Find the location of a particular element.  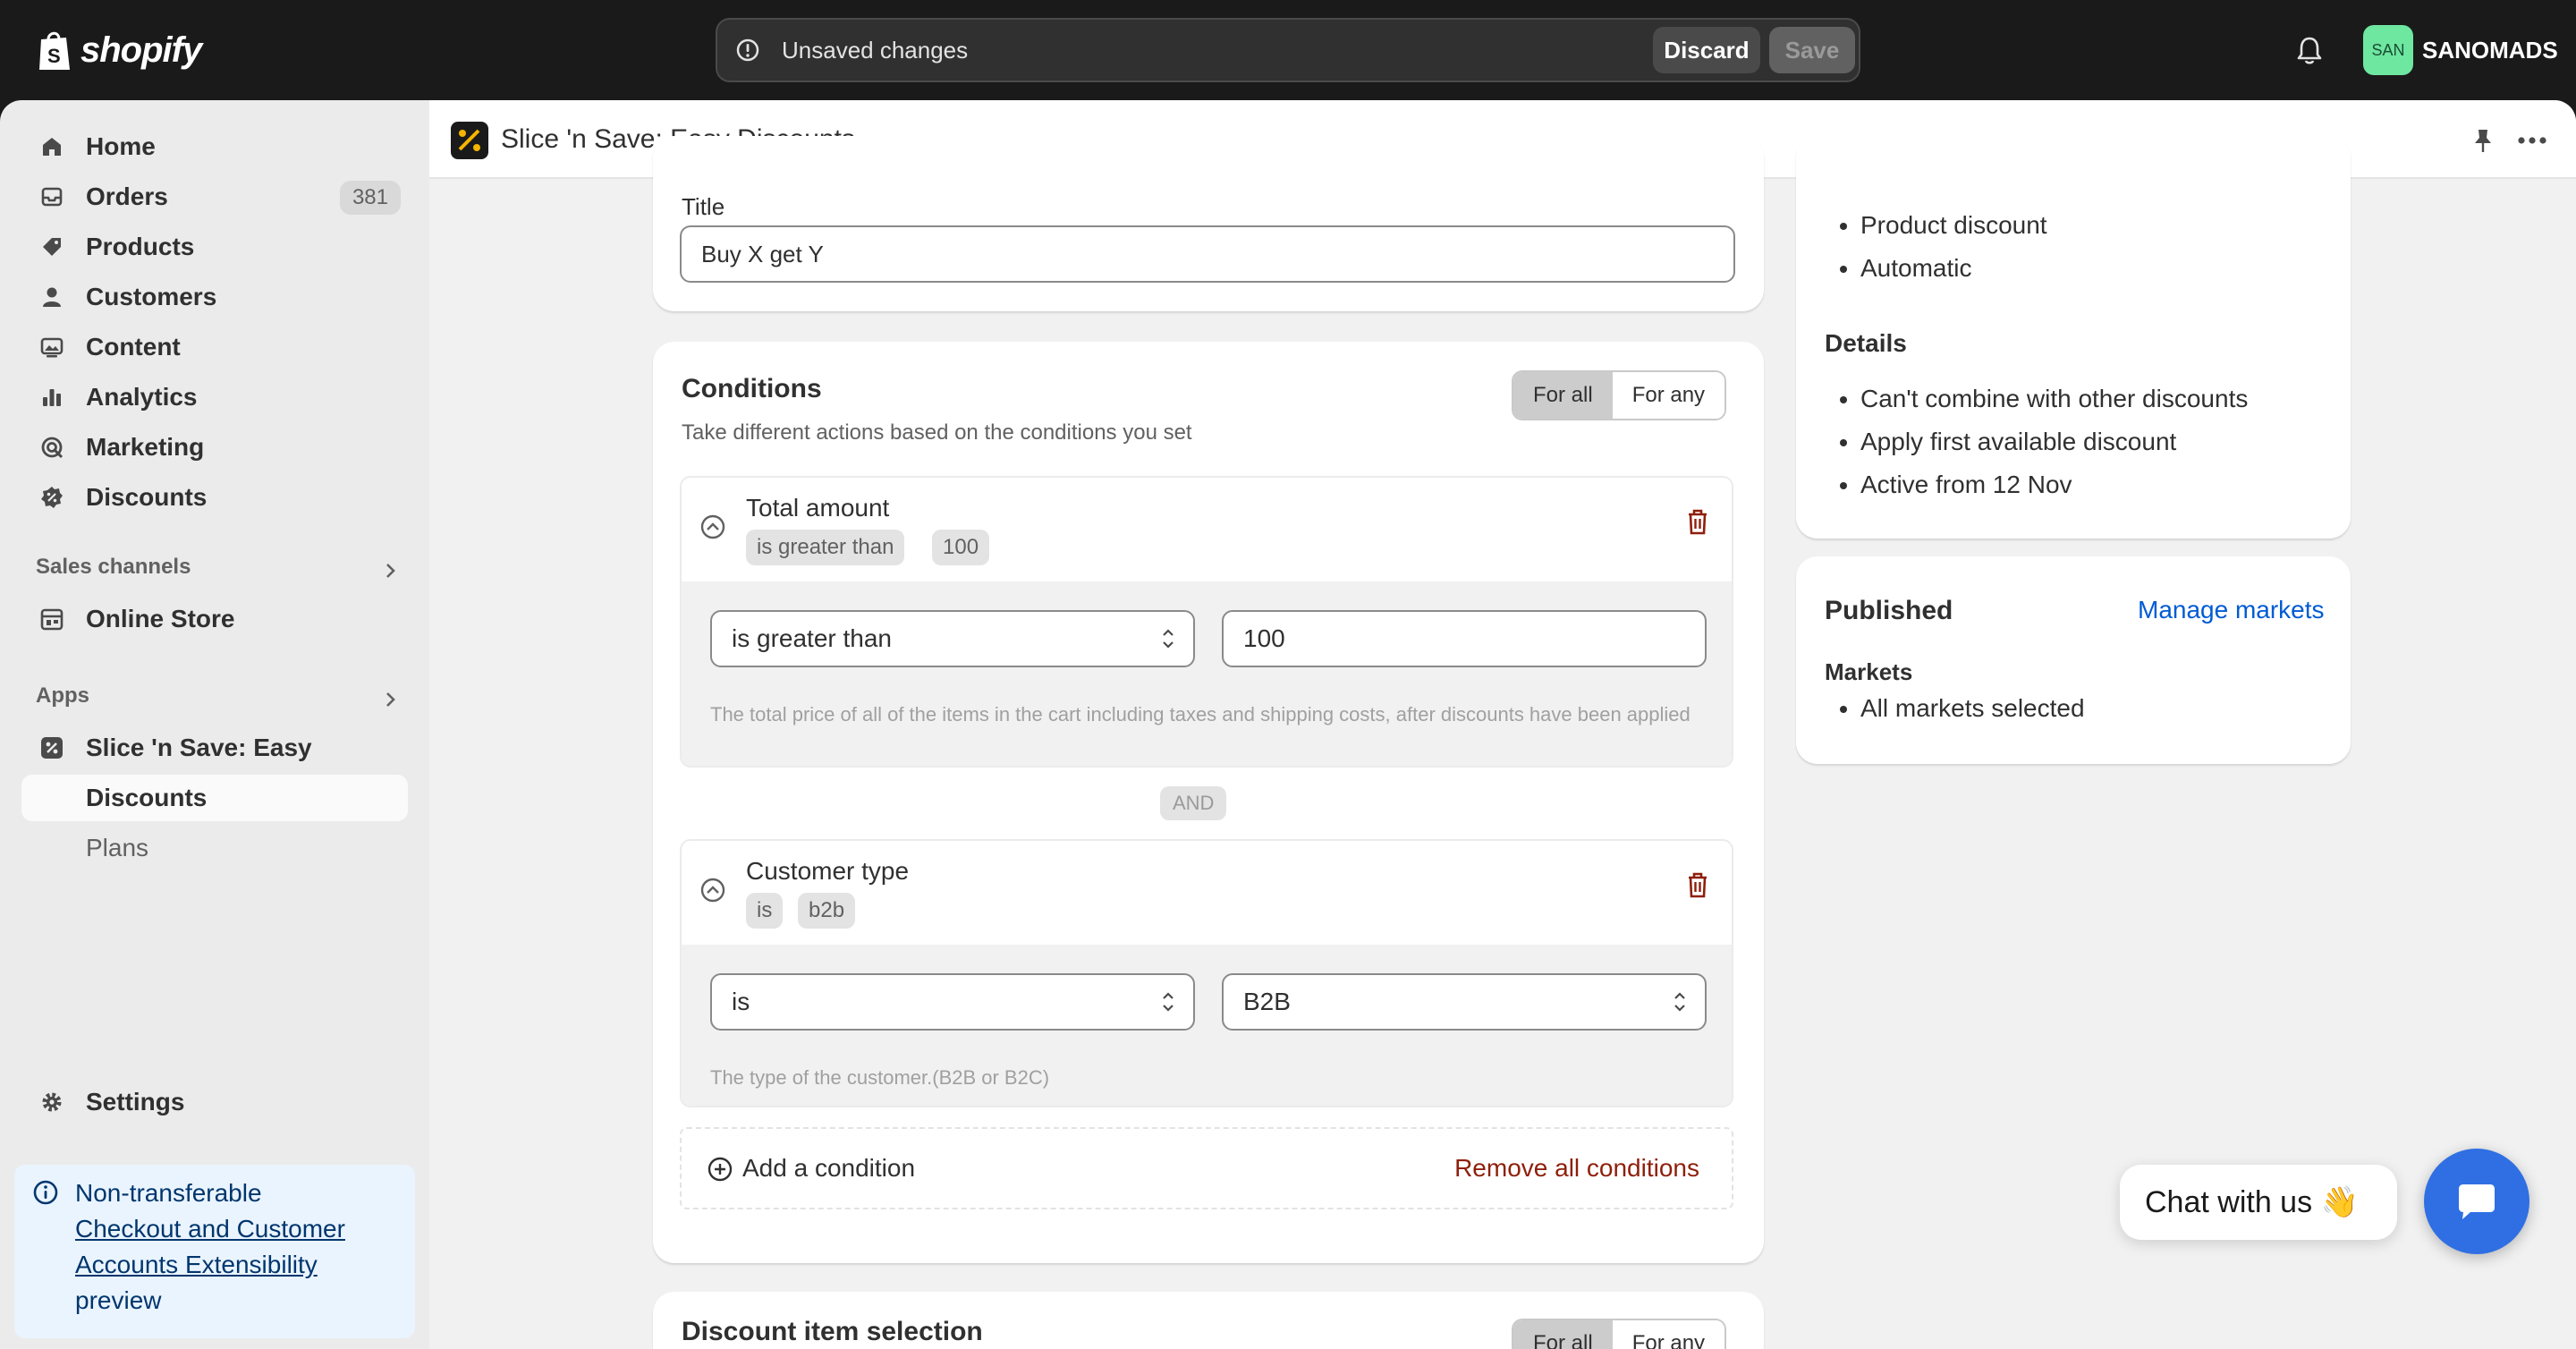

conditions-title: Conditions is located at coordinates (752, 388).